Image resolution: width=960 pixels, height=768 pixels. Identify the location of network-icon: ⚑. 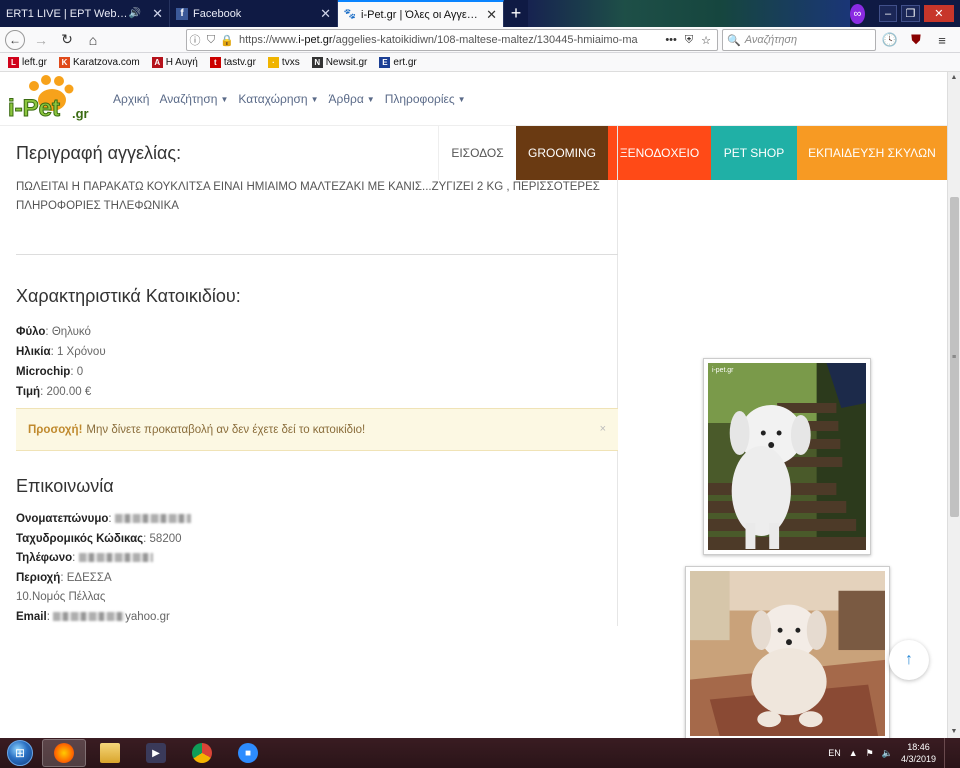
(870, 753).